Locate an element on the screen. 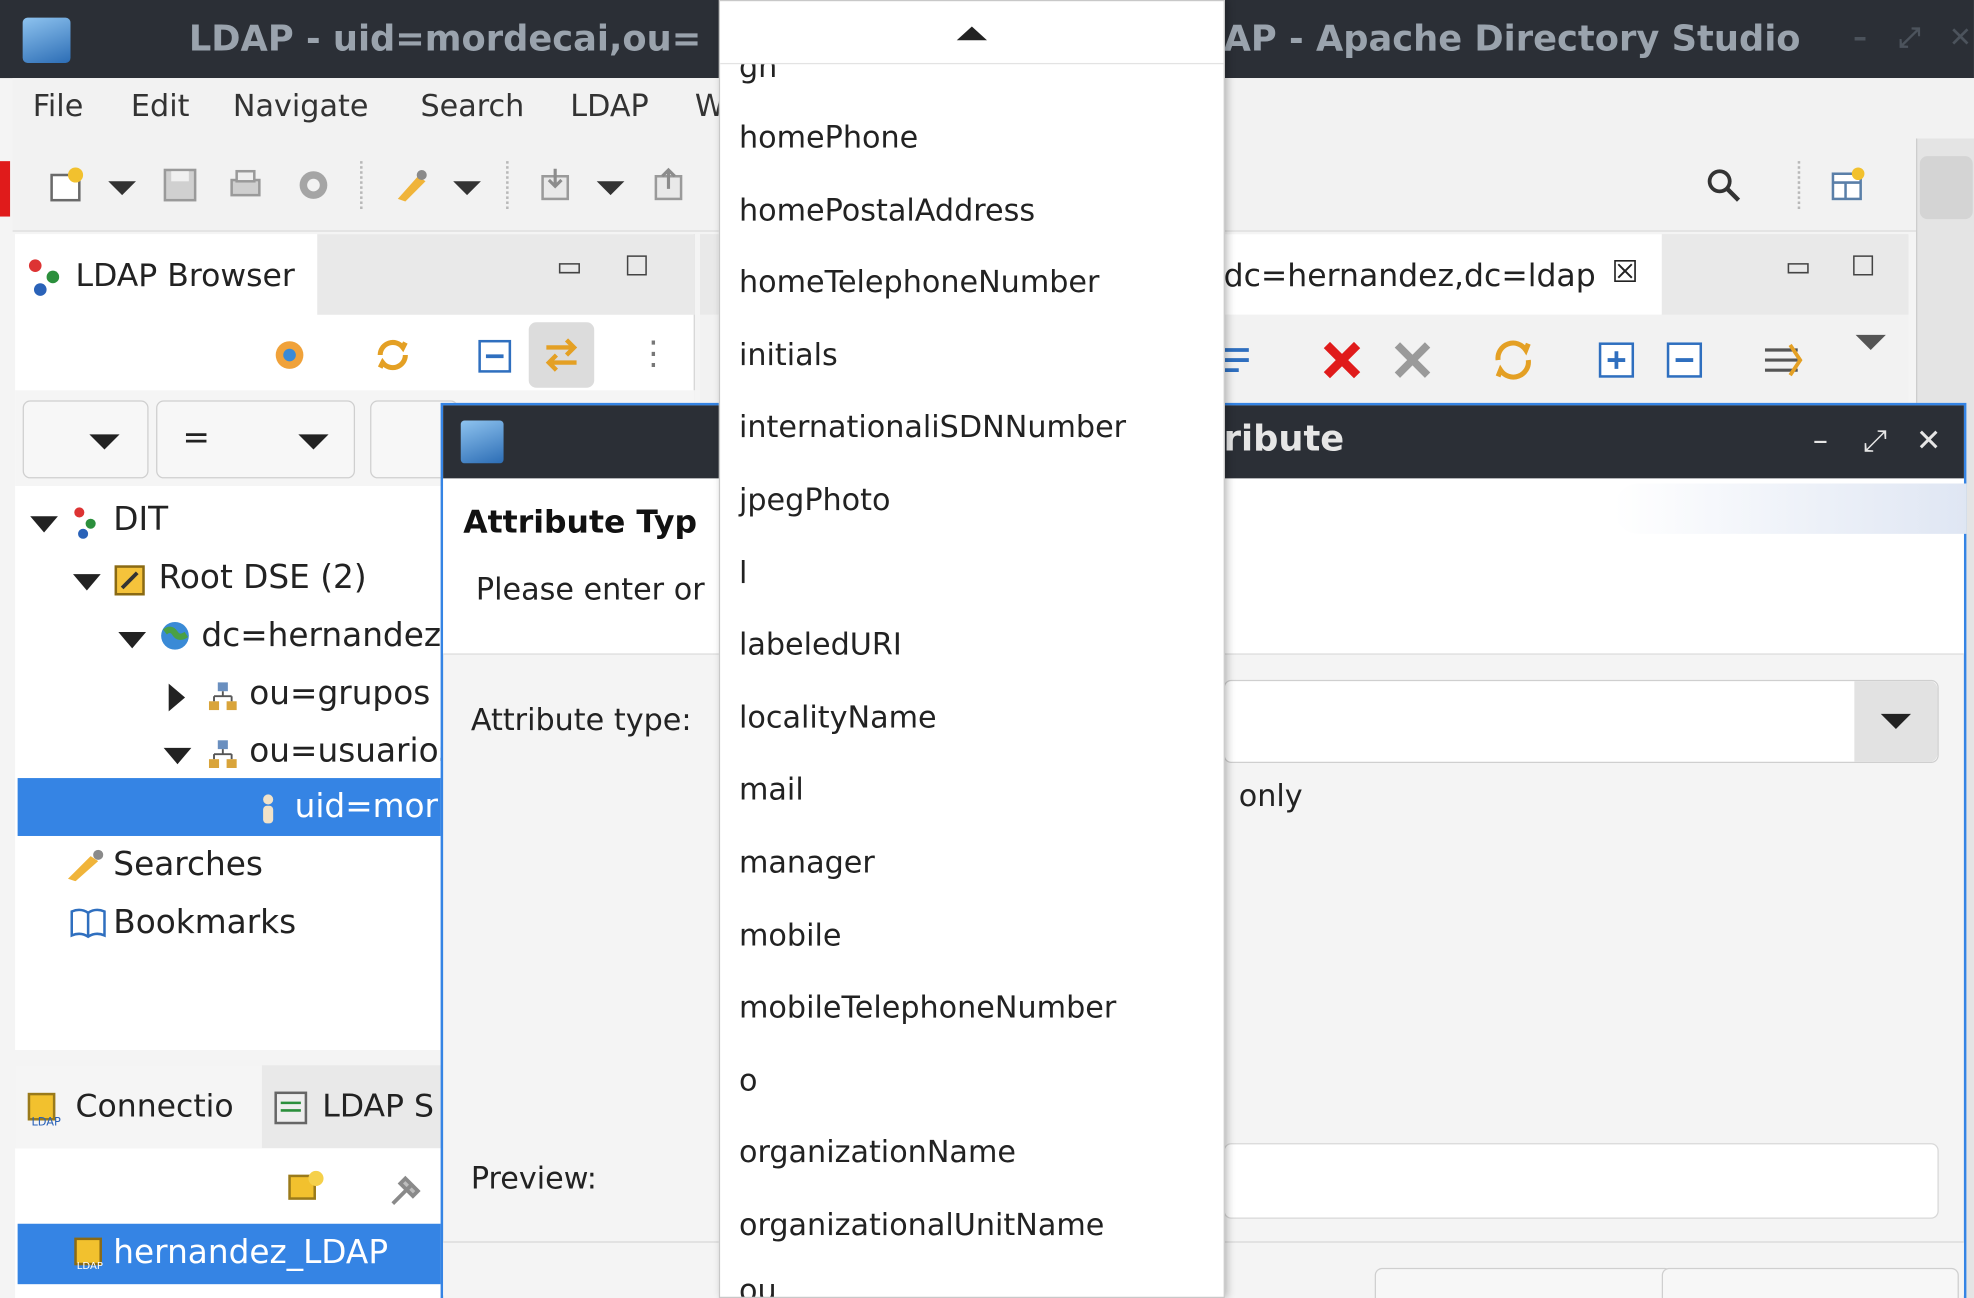 The image size is (1974, 1298). print-icon is located at coordinates (246, 185).